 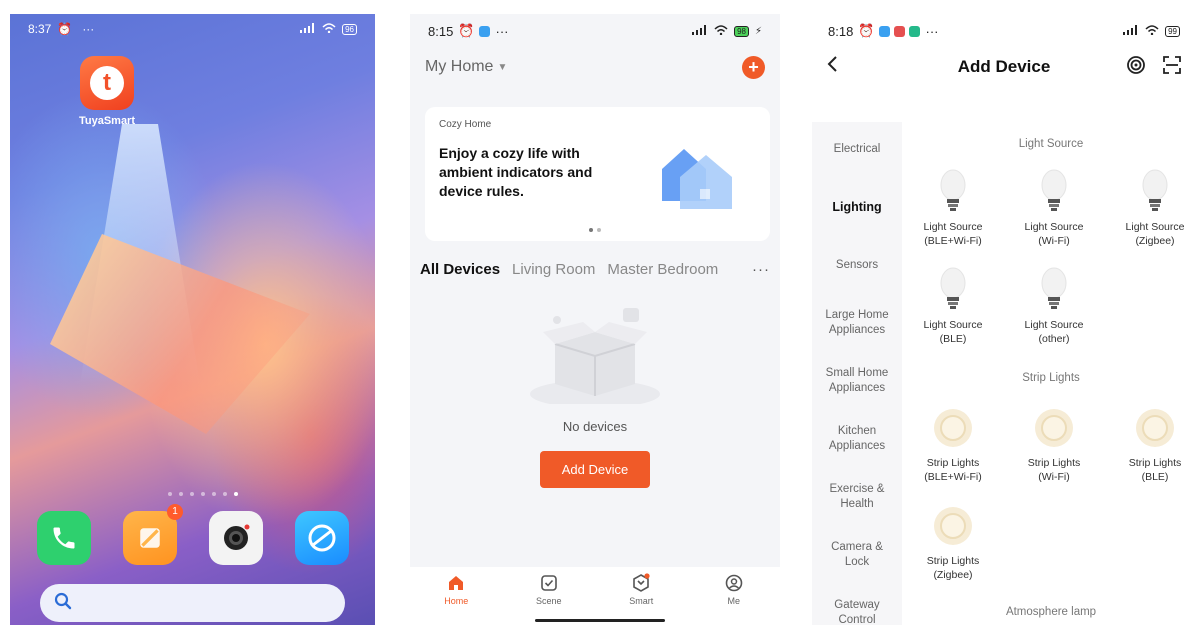 I want to click on tab-living-room: Living Room, so click(x=553, y=269).